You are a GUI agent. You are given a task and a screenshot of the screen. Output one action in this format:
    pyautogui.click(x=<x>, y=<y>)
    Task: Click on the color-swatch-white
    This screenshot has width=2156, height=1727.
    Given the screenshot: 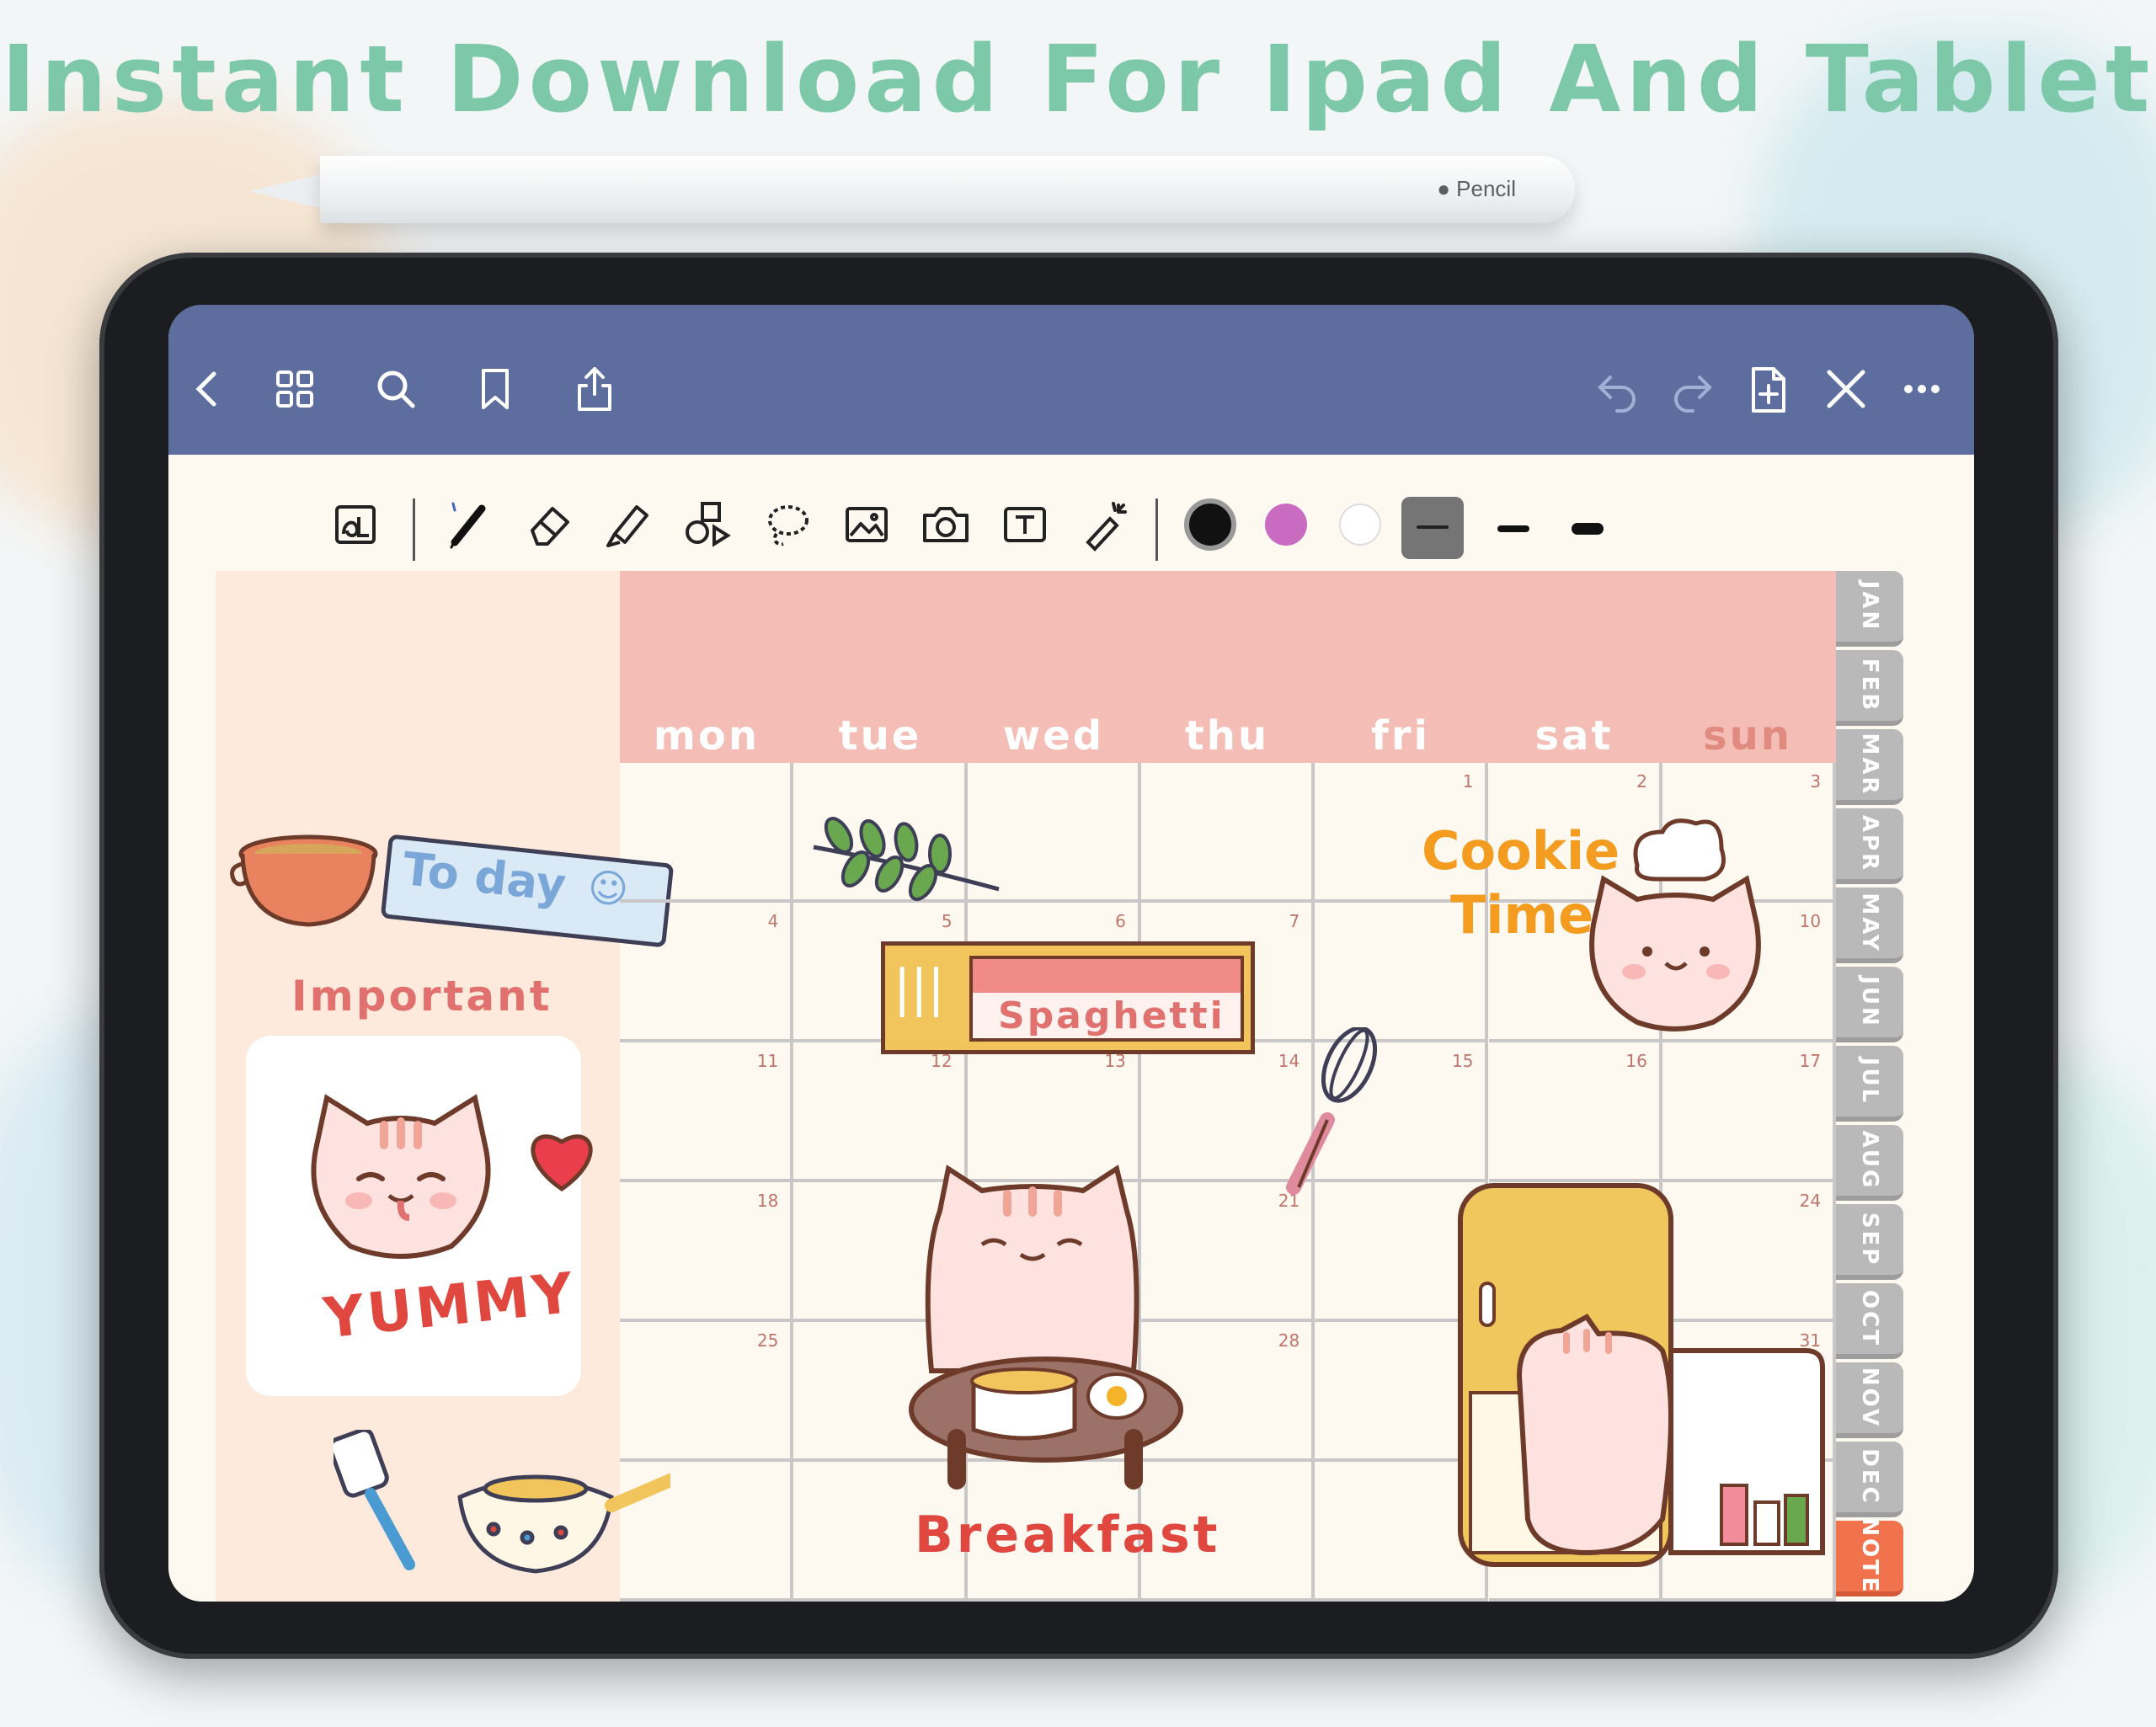 What is the action you would take?
    pyautogui.click(x=1360, y=525)
    